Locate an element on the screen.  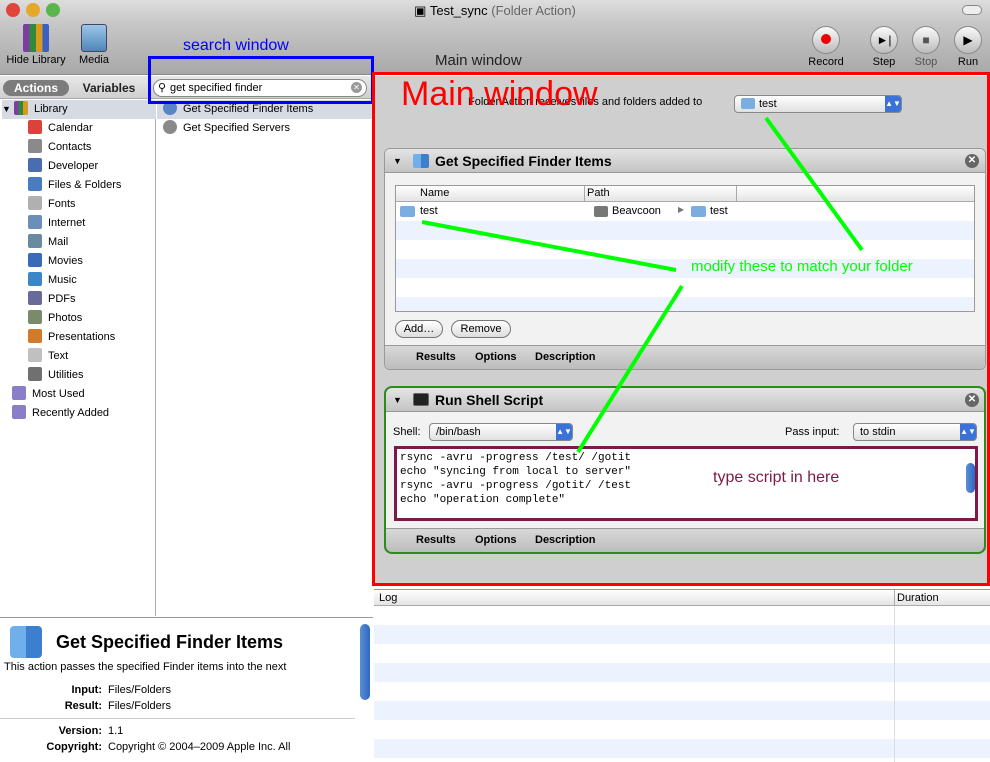
arrow-to-script is located at coordinates (630, 369).